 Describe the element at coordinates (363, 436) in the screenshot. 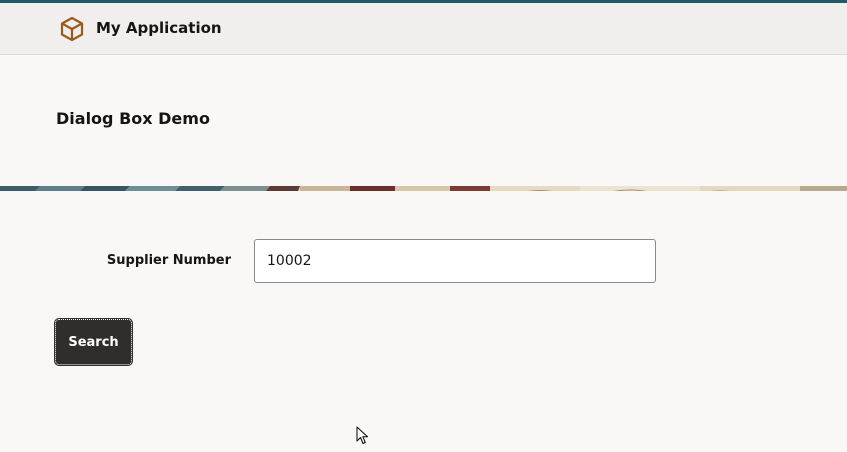

I see `mouse-pointer-icon` at that location.